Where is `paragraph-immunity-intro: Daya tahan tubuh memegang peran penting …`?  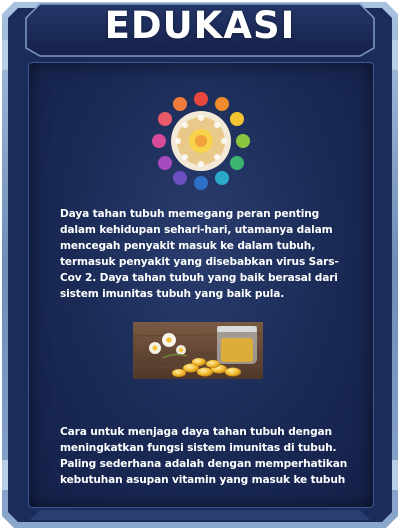 paragraph-immunity-intro: Daya tahan tubuh memegang peran penting … is located at coordinates (199, 254).